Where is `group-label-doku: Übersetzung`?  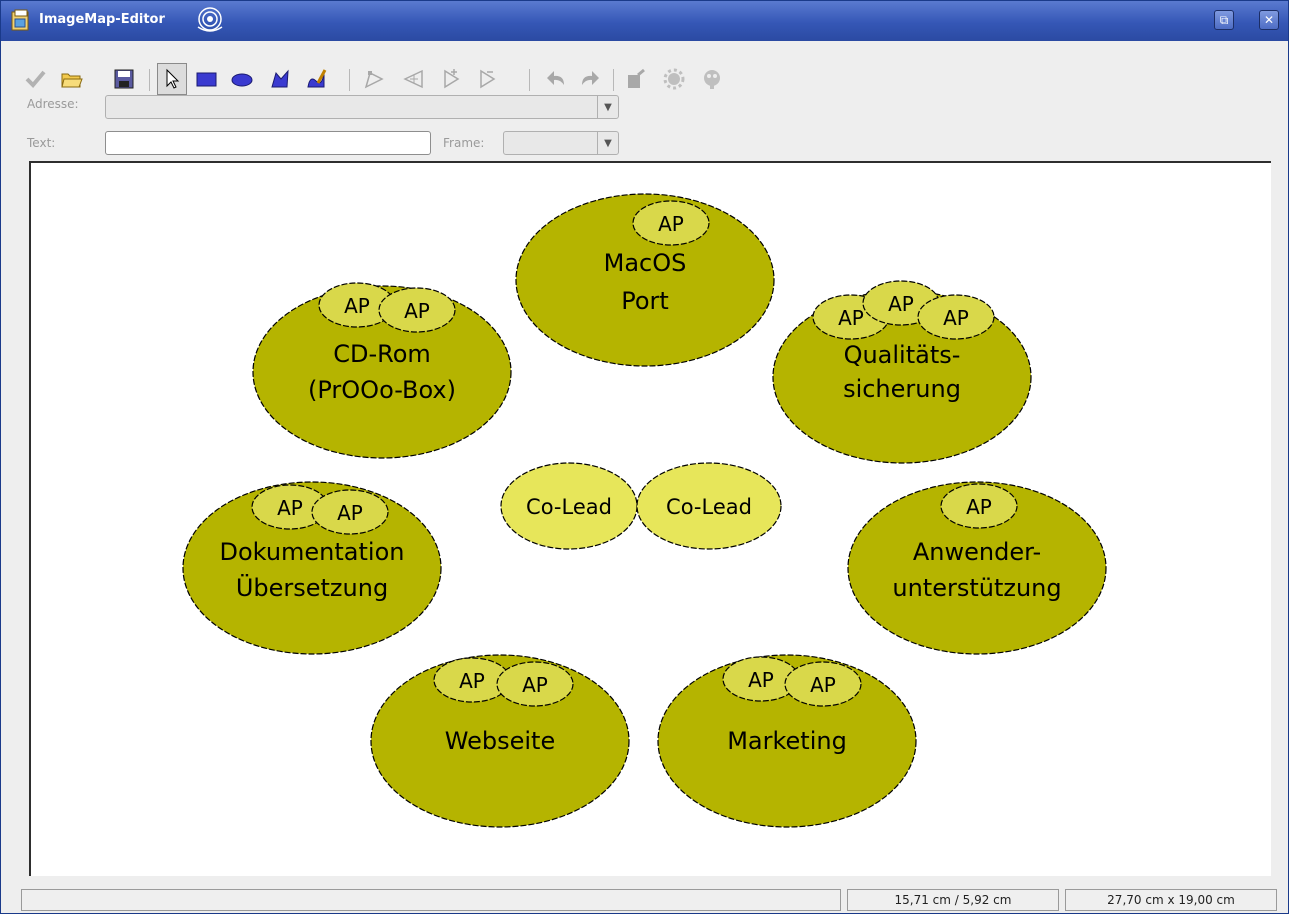 group-label-doku: Übersetzung is located at coordinates (312, 587).